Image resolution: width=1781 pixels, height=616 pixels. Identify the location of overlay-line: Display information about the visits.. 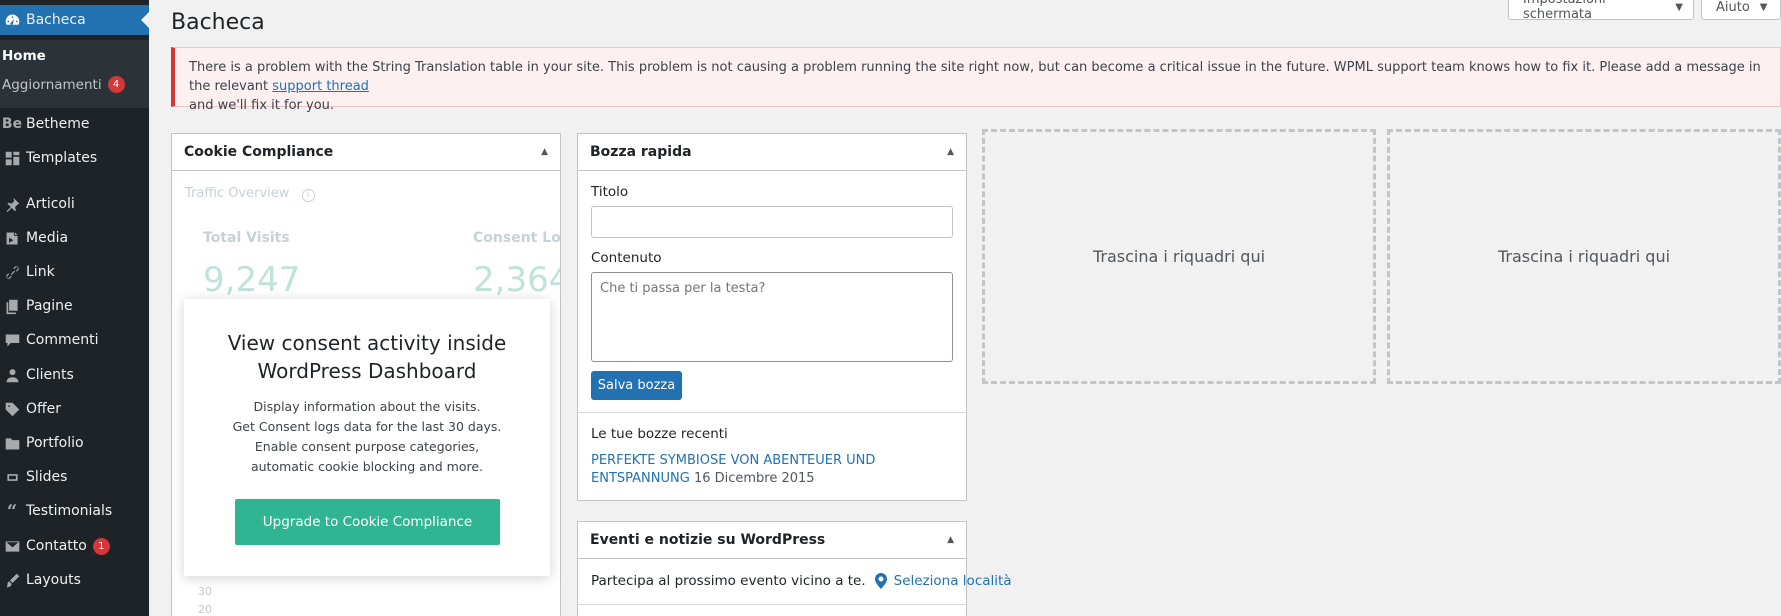
(367, 406).